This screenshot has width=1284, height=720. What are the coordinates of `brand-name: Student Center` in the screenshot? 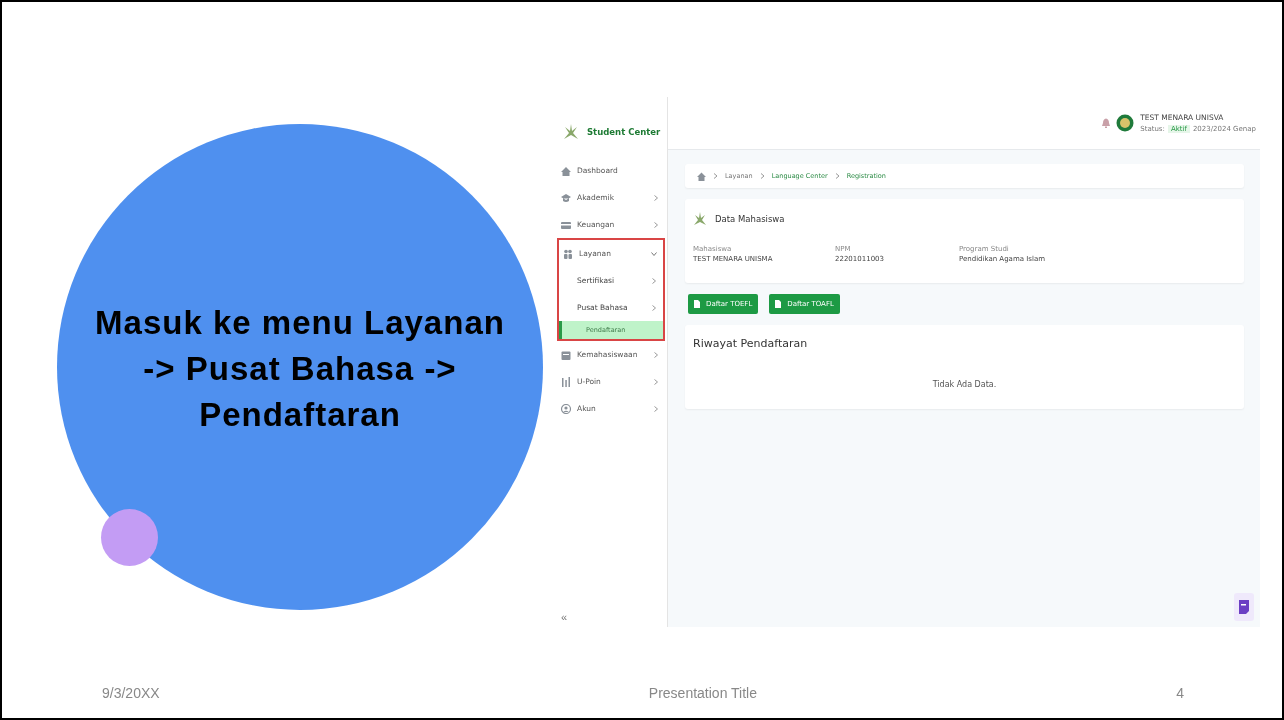 It's located at (624, 132).